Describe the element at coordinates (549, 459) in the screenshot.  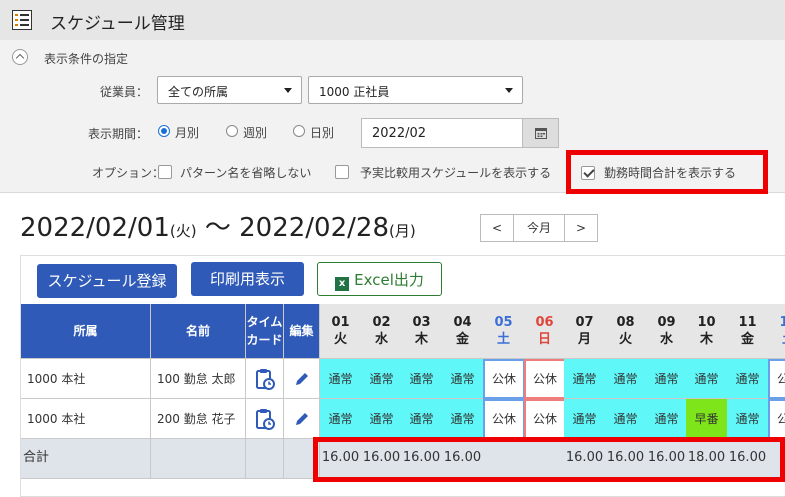
I see `highlight-total-row` at that location.